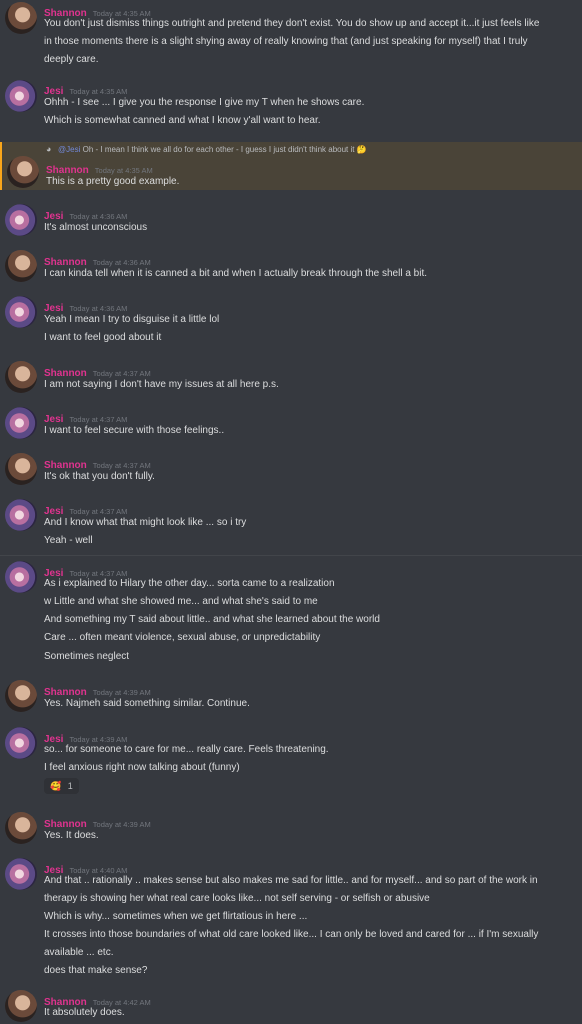  Describe the element at coordinates (291, 830) in the screenshot. I see `message-group: Shannon Today at 4:39 AM Yes. It does.` at that location.